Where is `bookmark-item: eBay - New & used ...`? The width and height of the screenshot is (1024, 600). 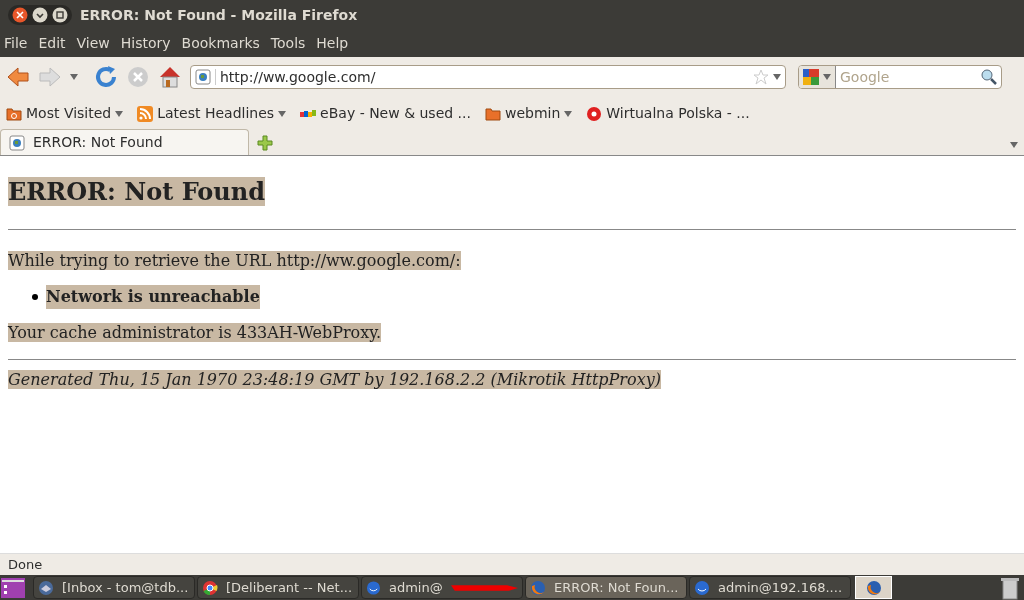 bookmark-item: eBay - New & used ... is located at coordinates (385, 113).